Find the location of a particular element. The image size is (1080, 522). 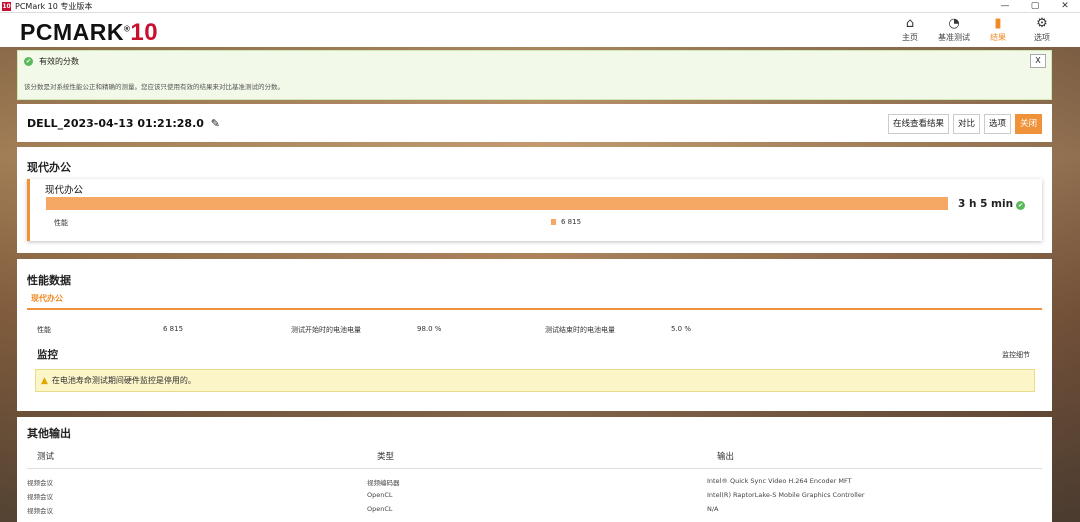

options-button: 选项 is located at coordinates (997, 124).